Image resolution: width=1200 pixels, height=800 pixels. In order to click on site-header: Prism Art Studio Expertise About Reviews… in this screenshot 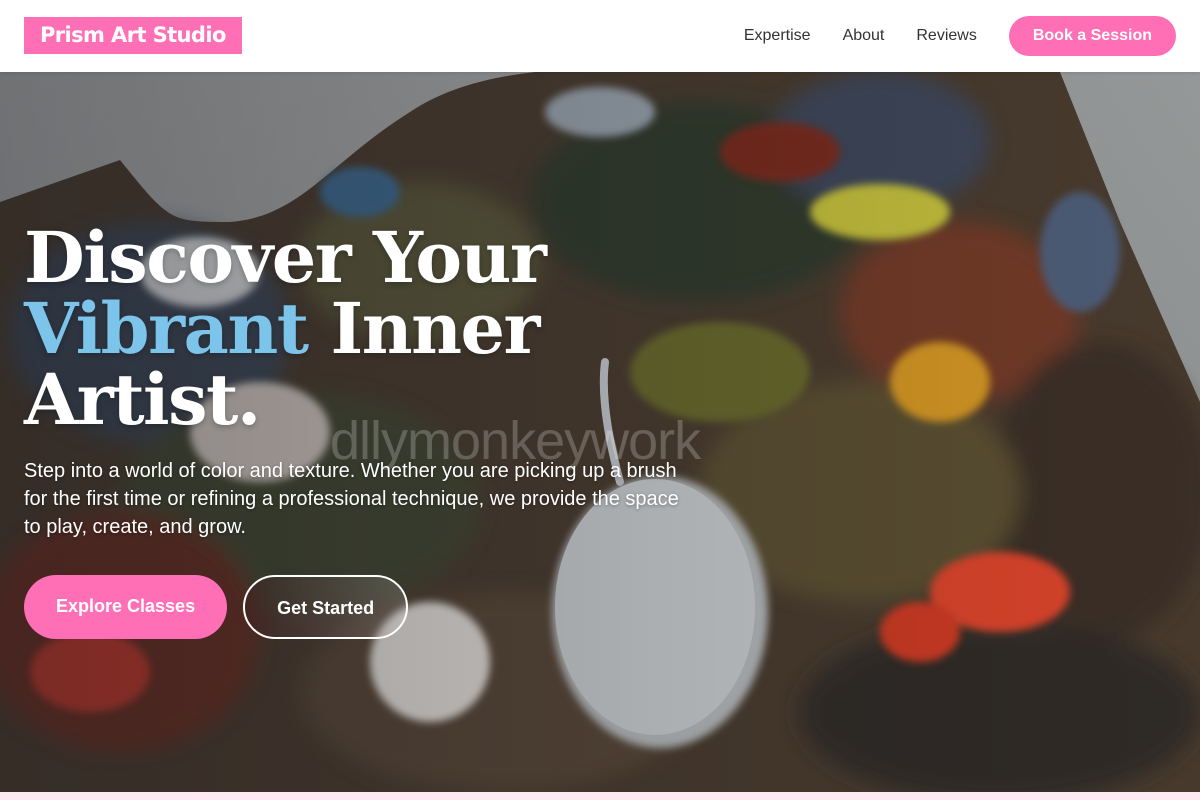, I will do `click(600, 36)`.